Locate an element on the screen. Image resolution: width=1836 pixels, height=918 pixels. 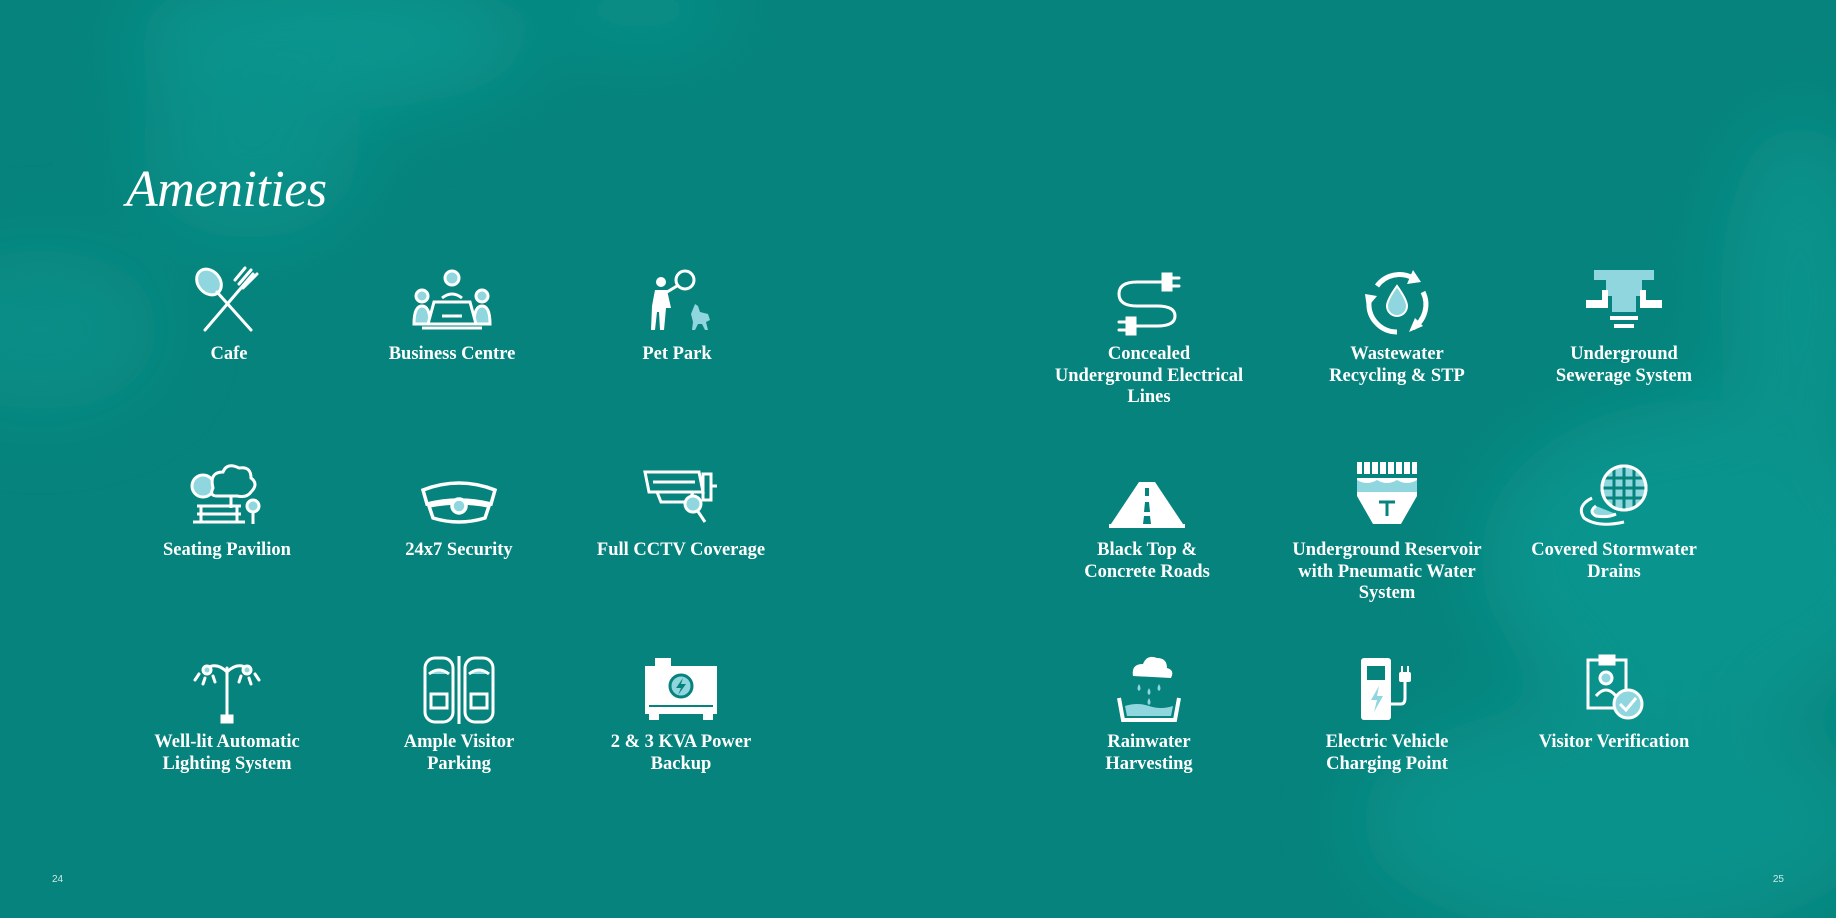
amenity-label: 2 & 3 KVA Power Backup is located at coordinates (681, 753).